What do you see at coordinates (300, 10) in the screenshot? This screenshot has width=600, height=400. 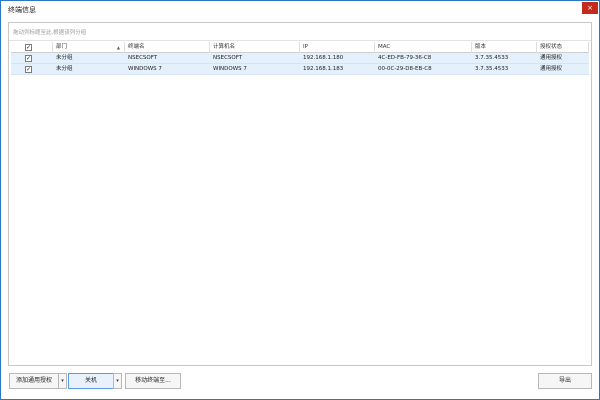 I see `title-bar: 终端信息 ×` at bounding box center [300, 10].